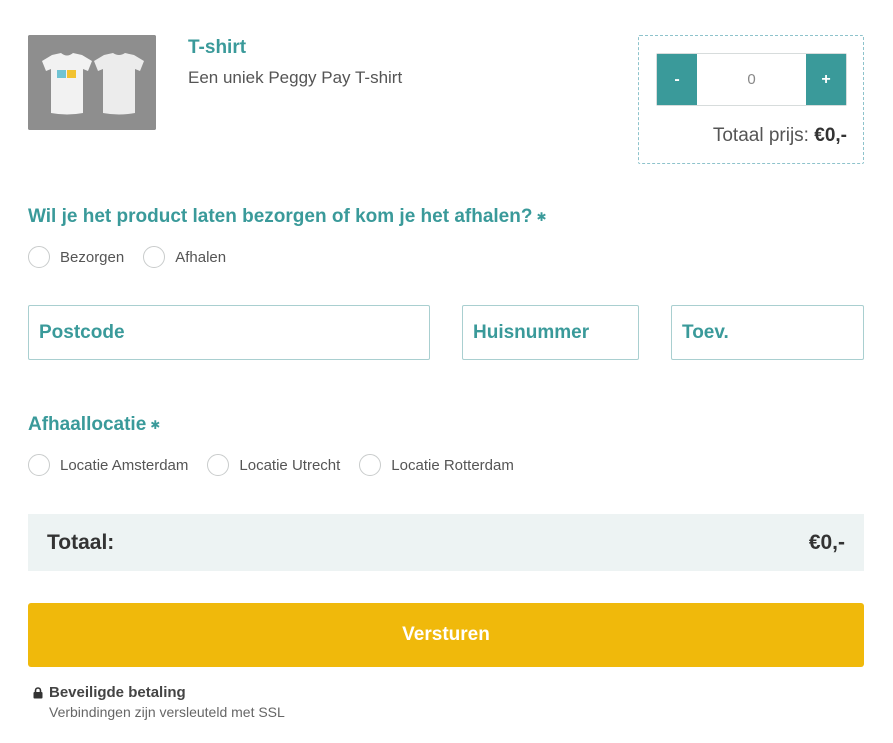 The width and height of the screenshot is (893, 743). What do you see at coordinates (38, 692) in the screenshot?
I see `lock-icon` at bounding box center [38, 692].